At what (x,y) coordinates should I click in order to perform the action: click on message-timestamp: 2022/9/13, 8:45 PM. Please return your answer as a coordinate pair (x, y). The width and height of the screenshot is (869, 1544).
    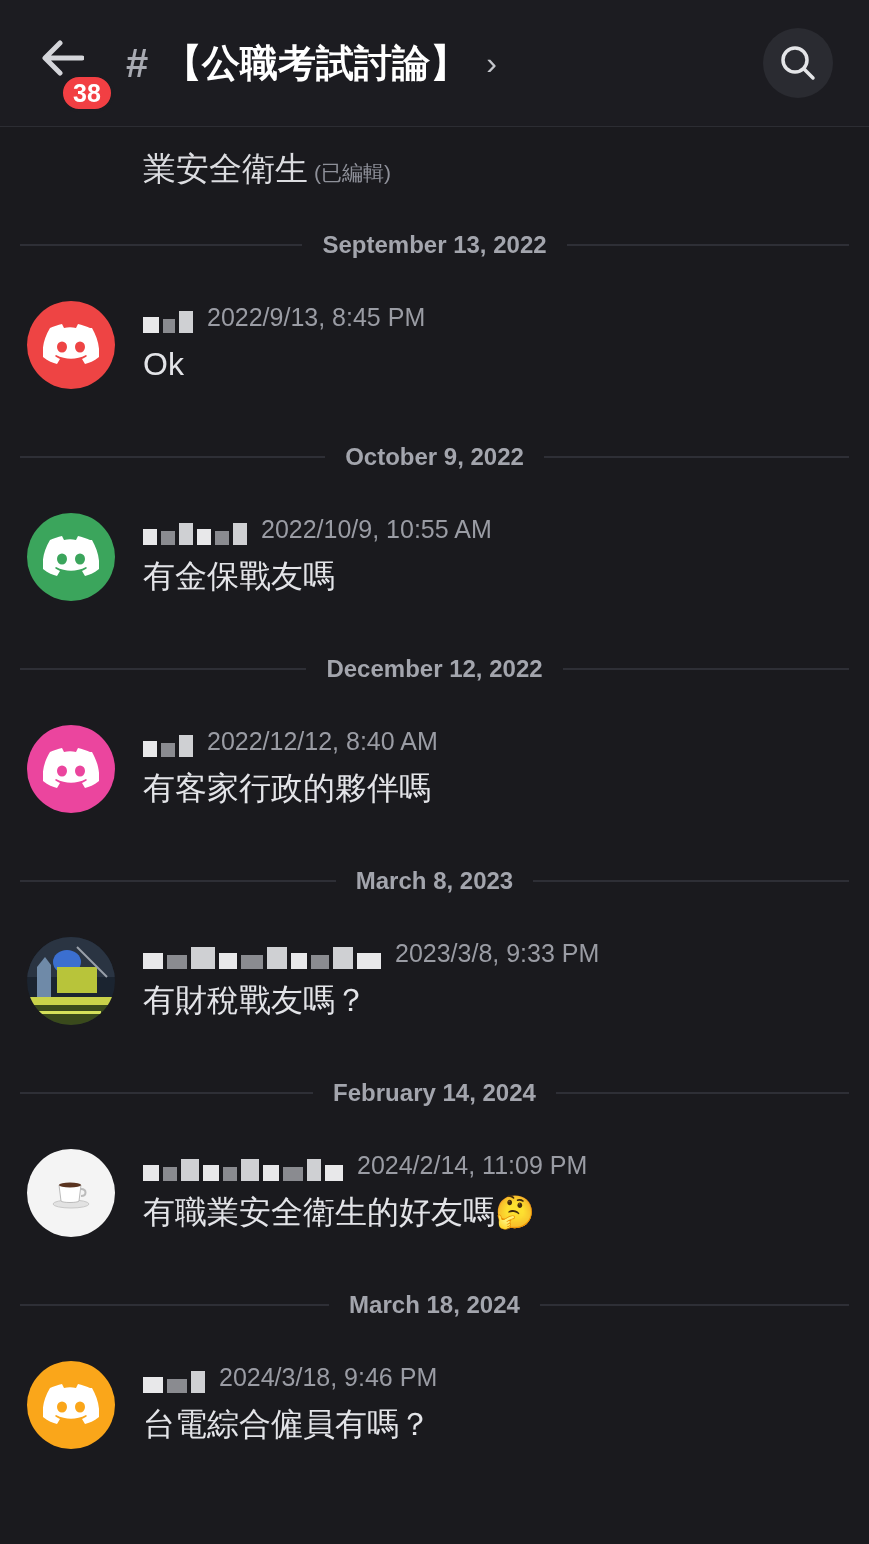
    Looking at the image, I should click on (316, 318).